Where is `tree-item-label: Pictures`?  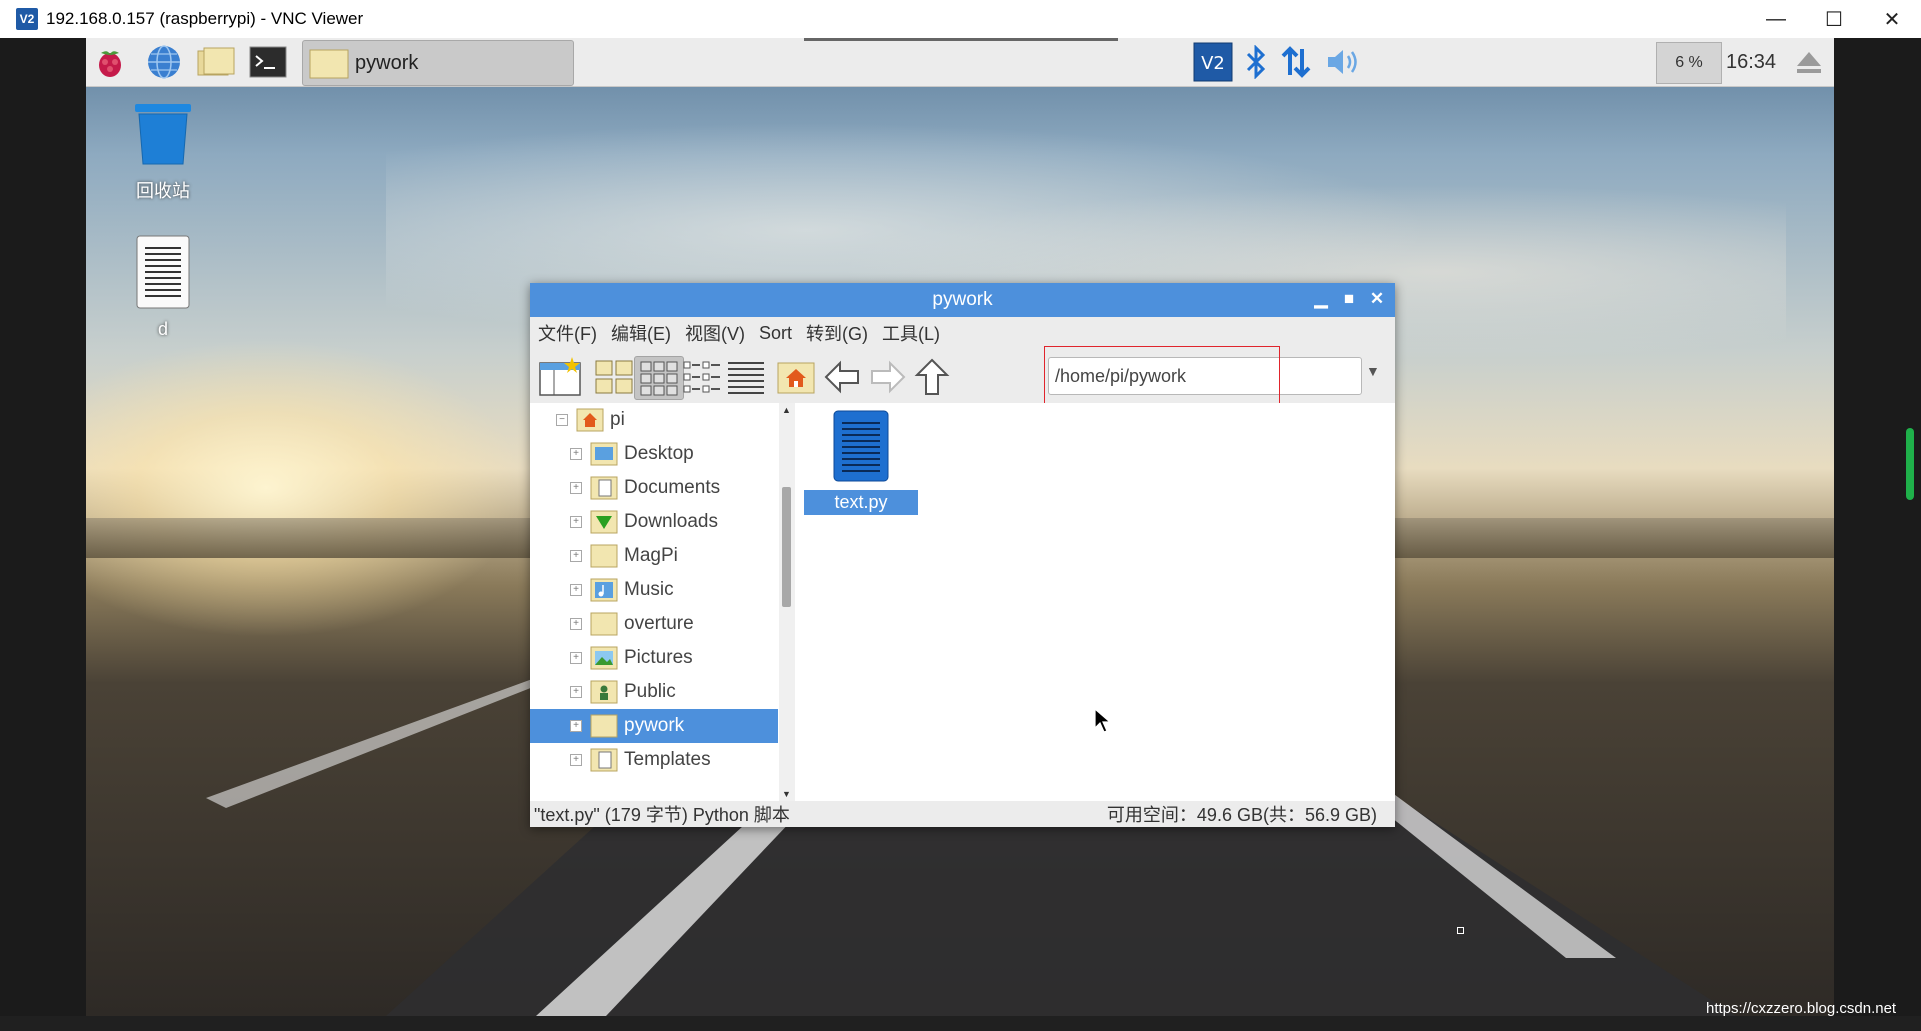
tree-item-label: Pictures is located at coordinates (658, 657).